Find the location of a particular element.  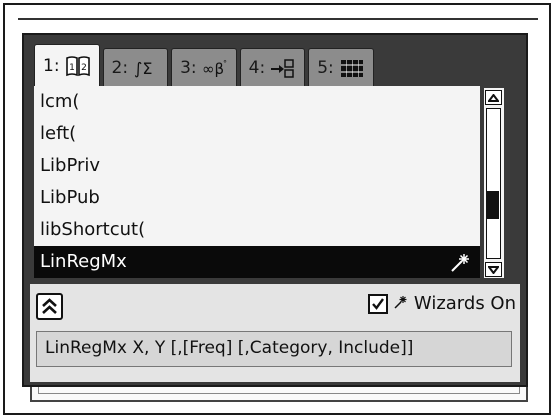

scroll-track is located at coordinates (493, 183).